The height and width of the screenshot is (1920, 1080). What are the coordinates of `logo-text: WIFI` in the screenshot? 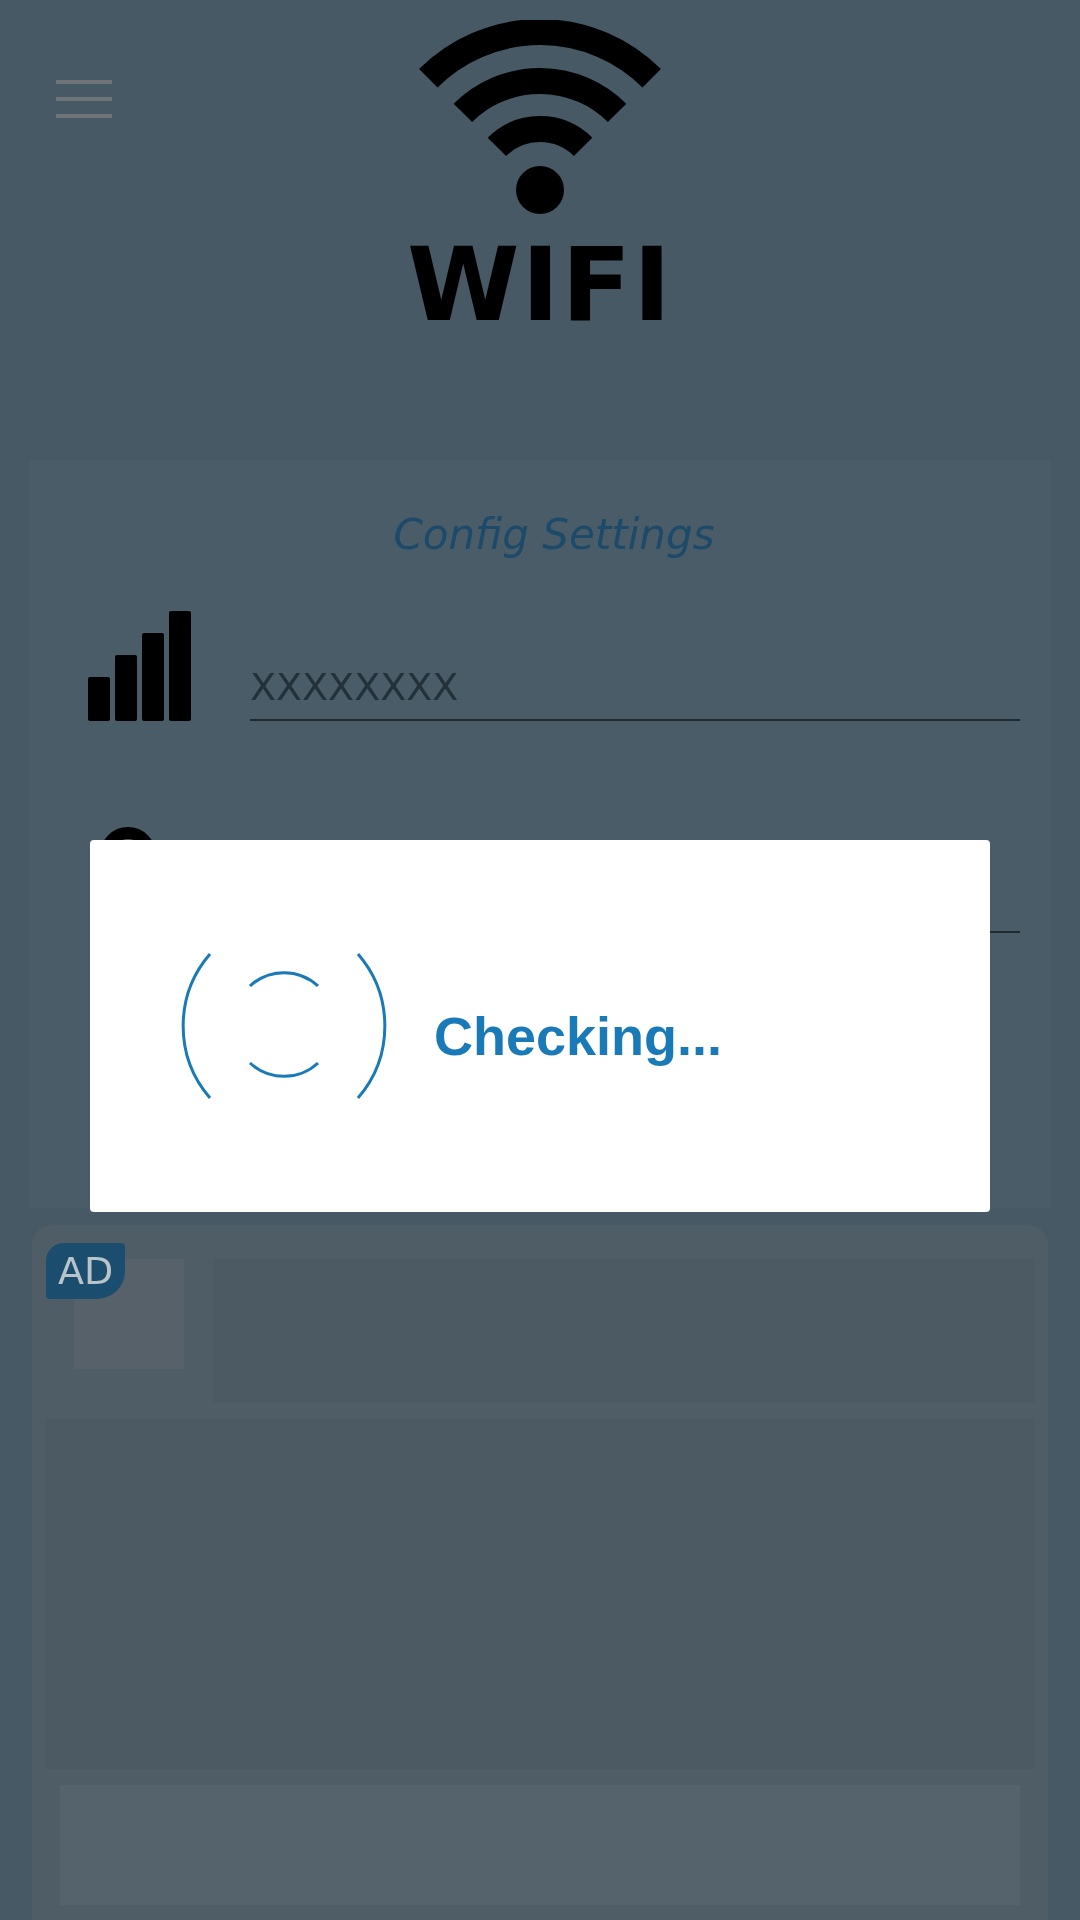 It's located at (540, 285).